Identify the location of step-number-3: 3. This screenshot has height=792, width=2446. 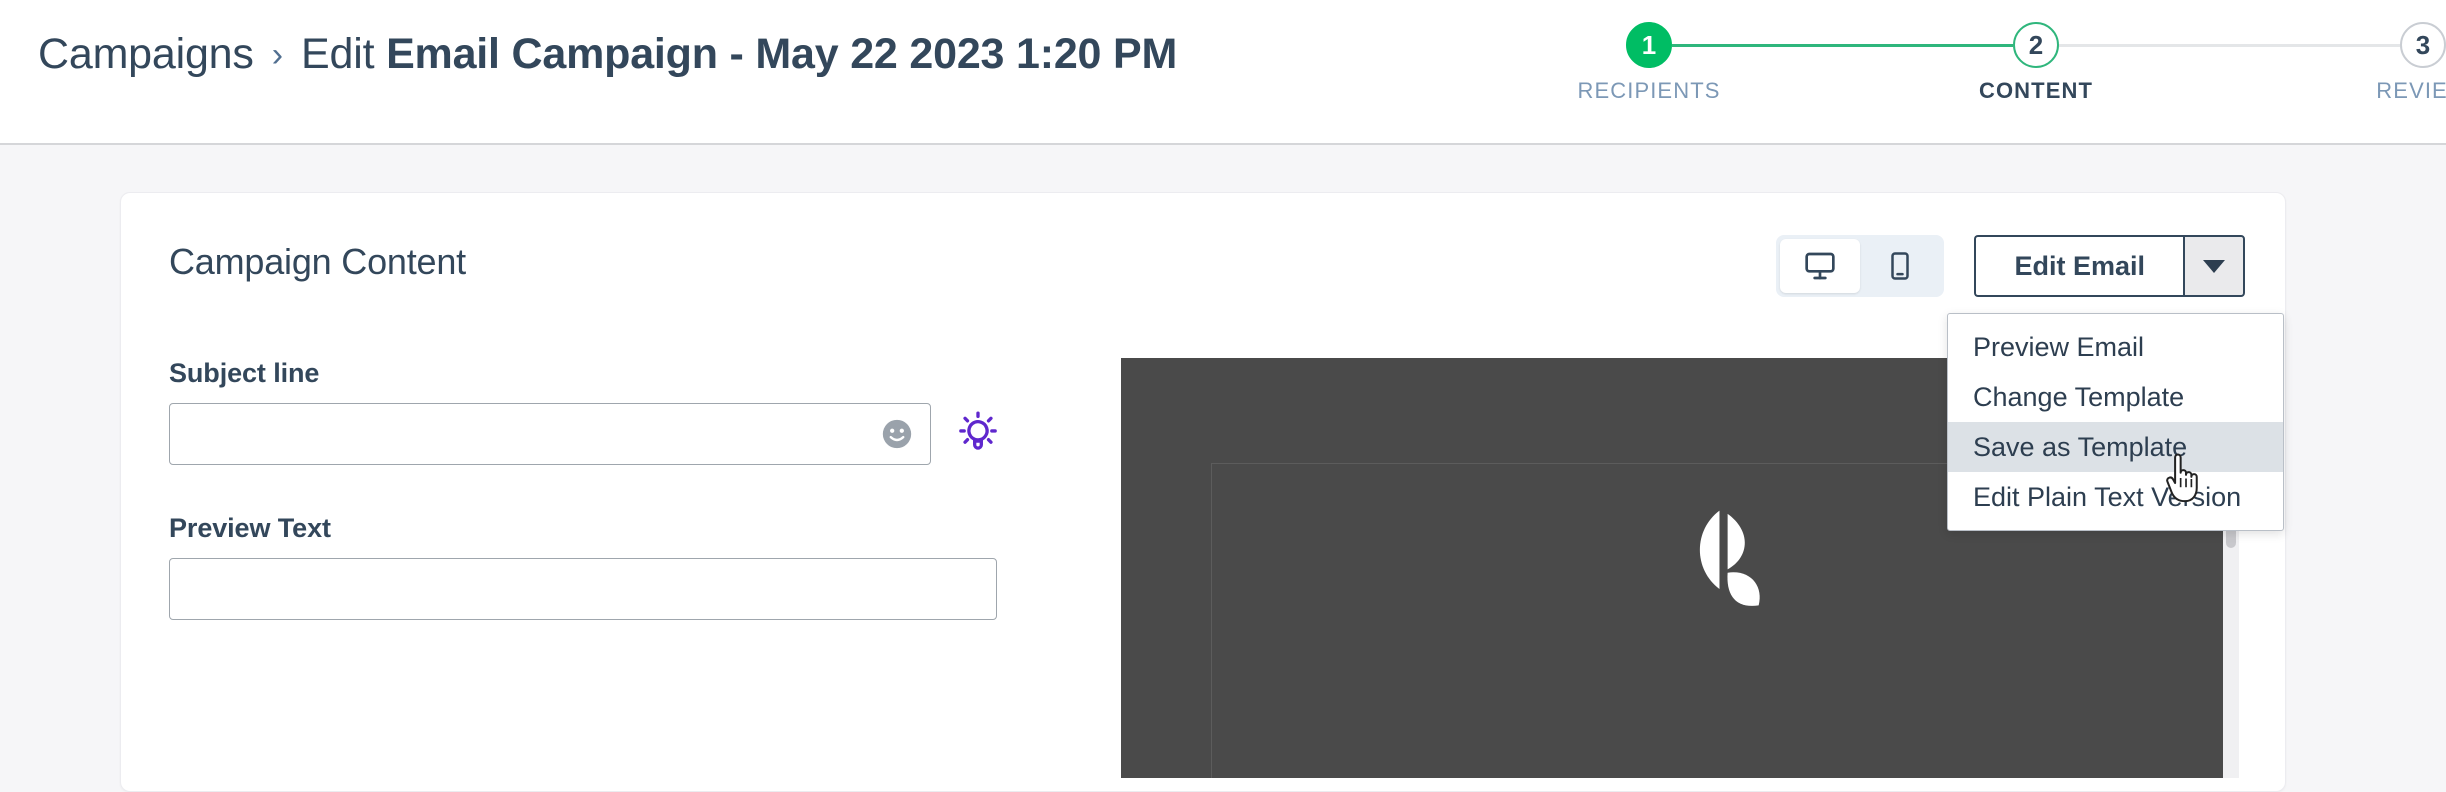
(2423, 44).